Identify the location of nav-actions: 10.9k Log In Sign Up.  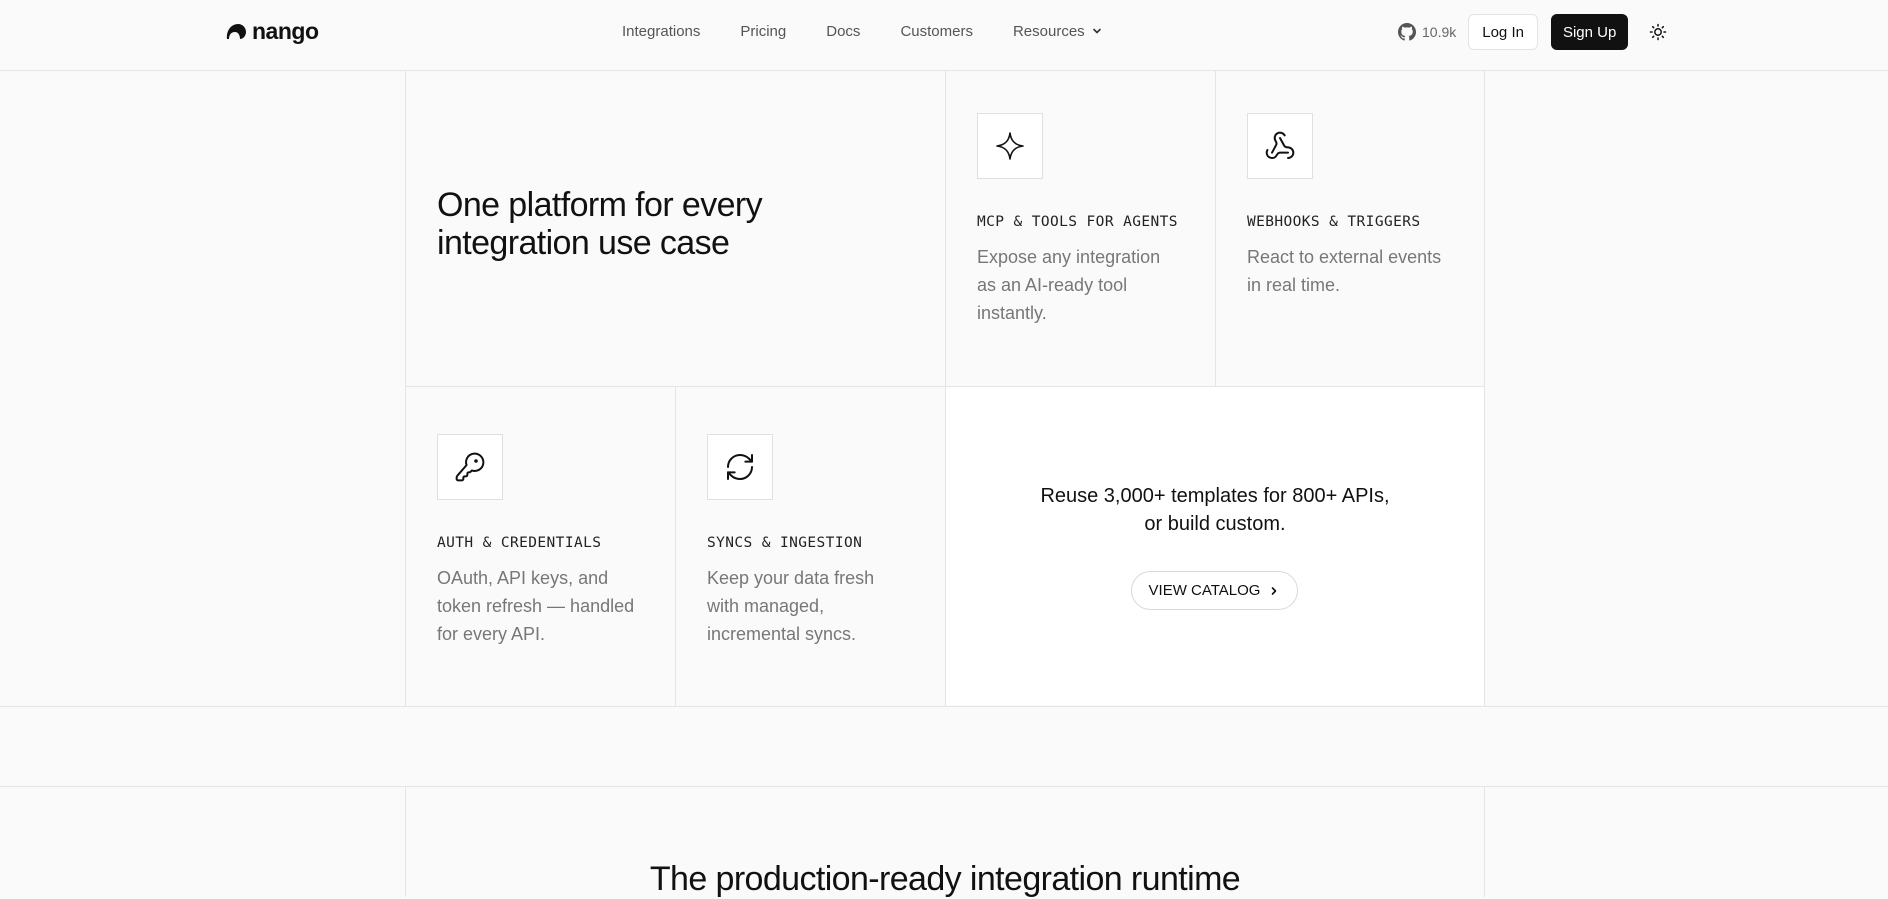
(1533, 32).